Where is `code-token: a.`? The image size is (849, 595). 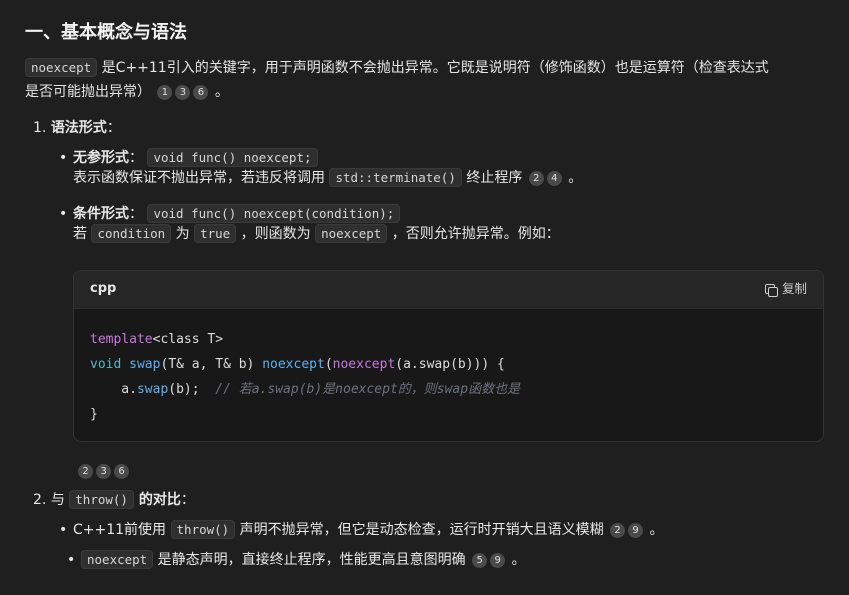 code-token: a. is located at coordinates (113, 389).